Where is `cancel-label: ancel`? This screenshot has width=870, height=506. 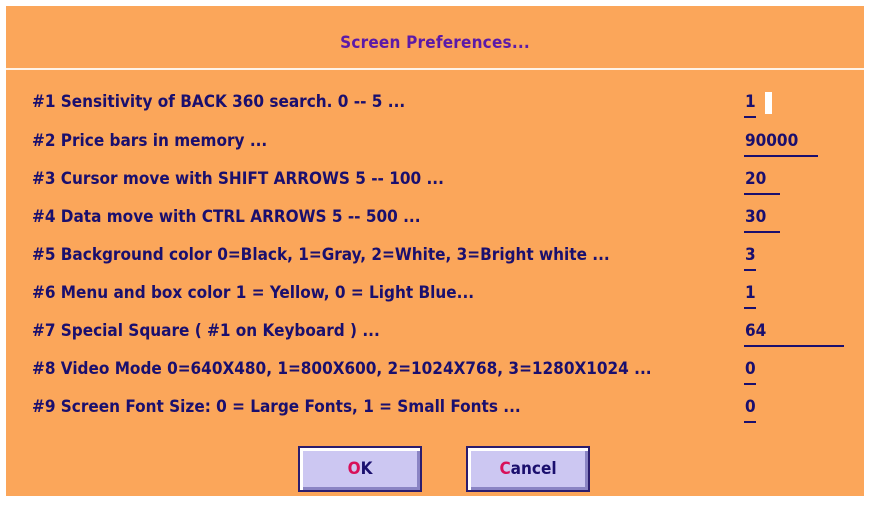 cancel-label: ancel is located at coordinates (533, 469).